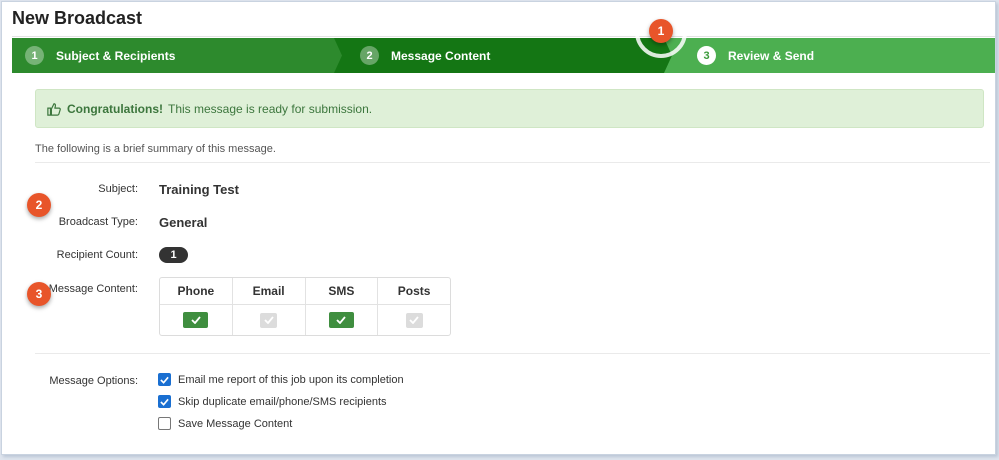  Describe the element at coordinates (34, 55) in the screenshot. I see `step-number: 1` at that location.